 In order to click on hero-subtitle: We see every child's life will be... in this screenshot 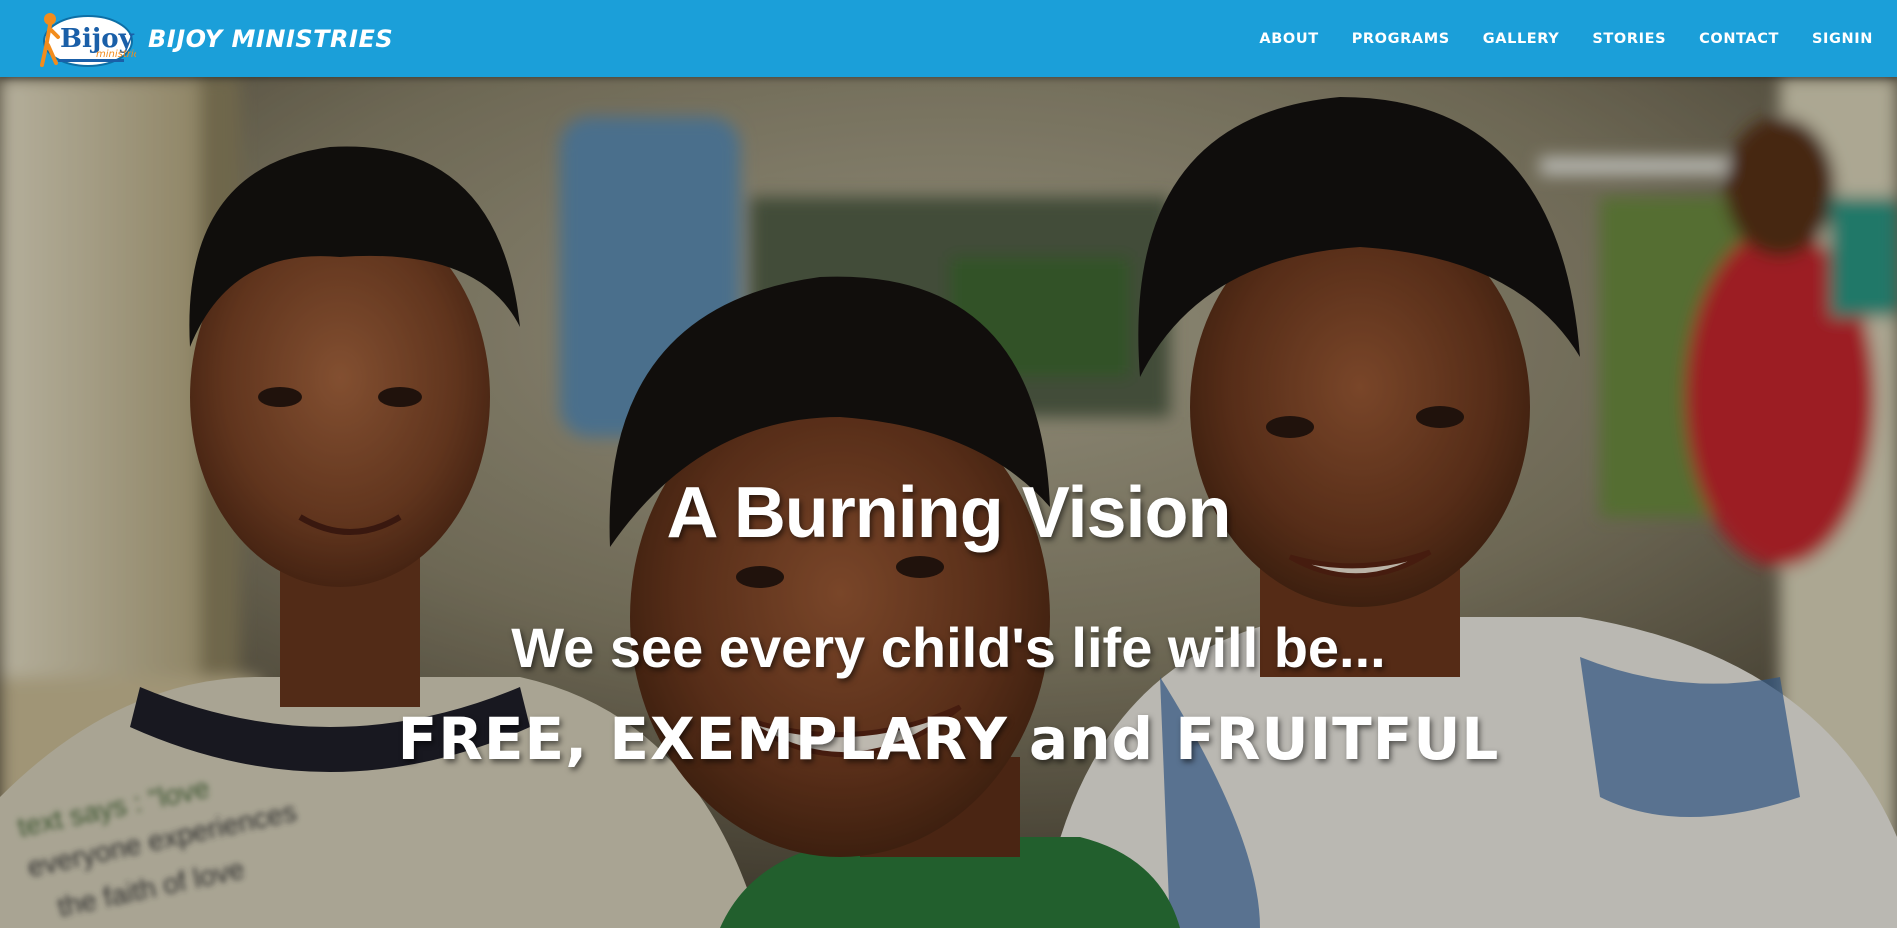, I will do `click(948, 647)`.